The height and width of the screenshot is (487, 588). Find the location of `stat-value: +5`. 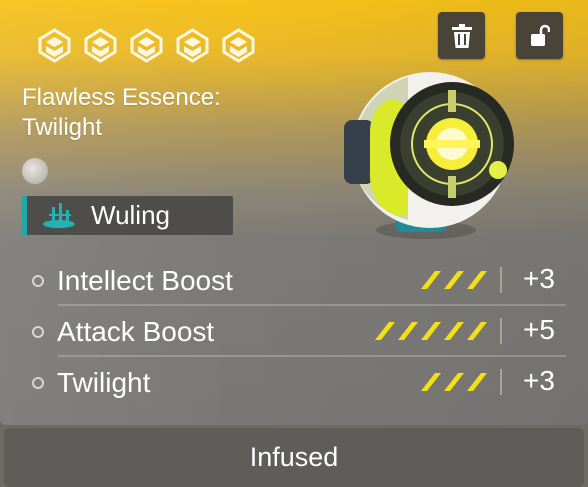

stat-value: +5 is located at coordinates (539, 329).